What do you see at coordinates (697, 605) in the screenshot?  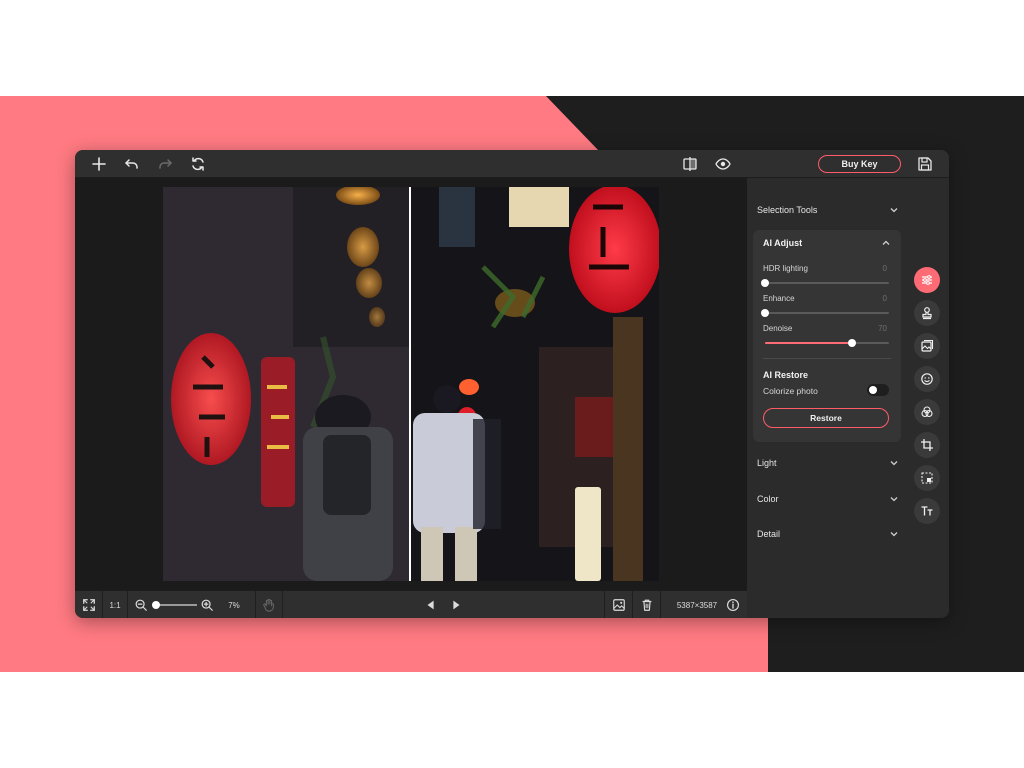 I see `image-dimensions: 5387×3587` at bounding box center [697, 605].